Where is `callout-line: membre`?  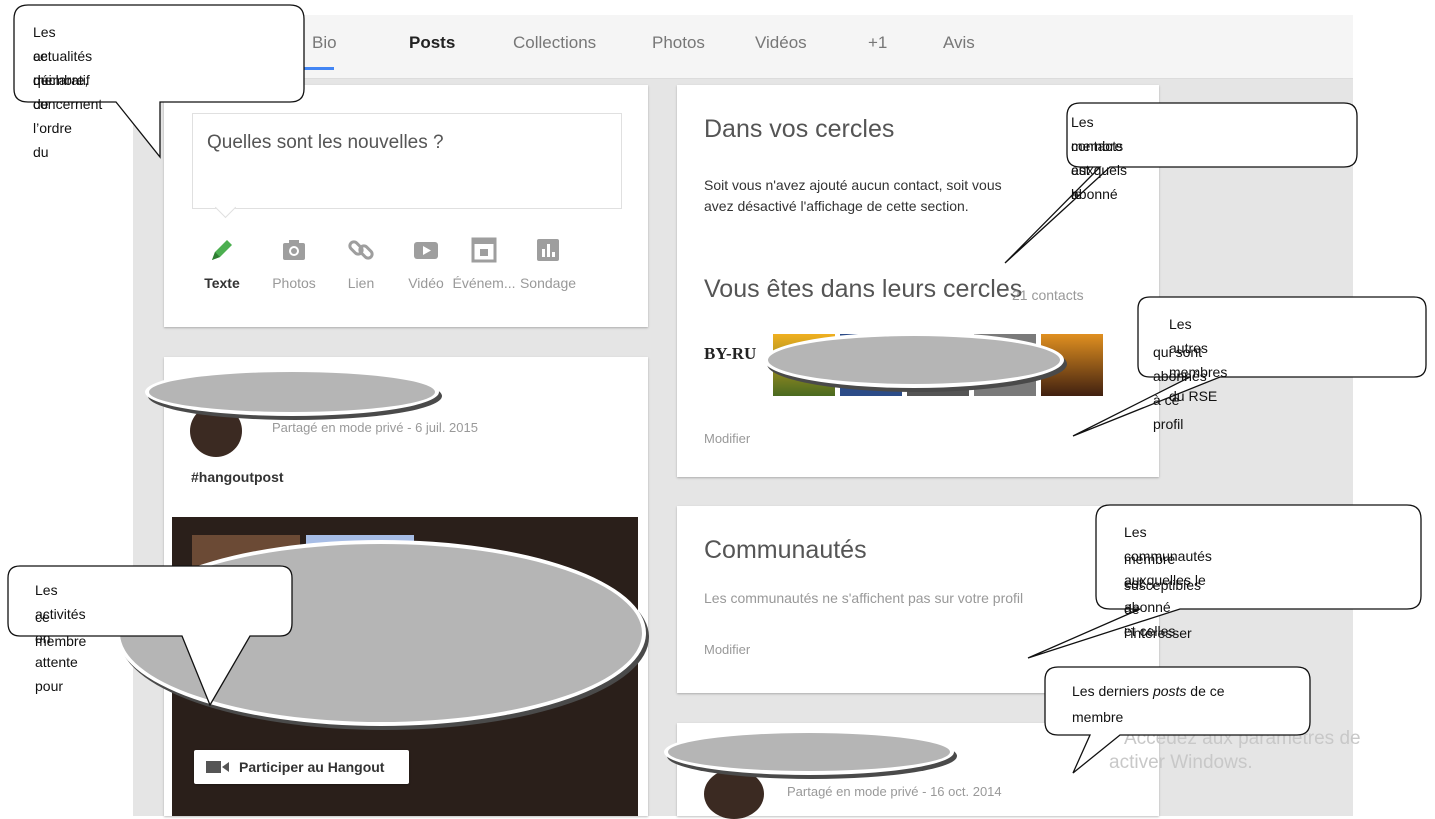
callout-line: membre is located at coordinates (1098, 717).